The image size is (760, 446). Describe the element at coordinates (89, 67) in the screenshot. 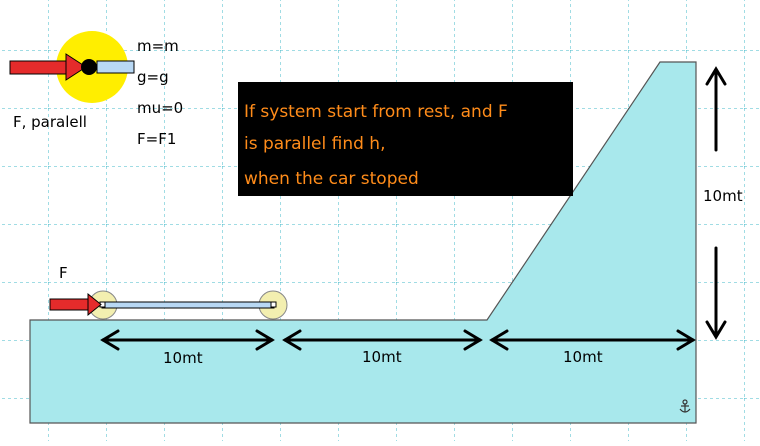

I see `legend-point` at that location.